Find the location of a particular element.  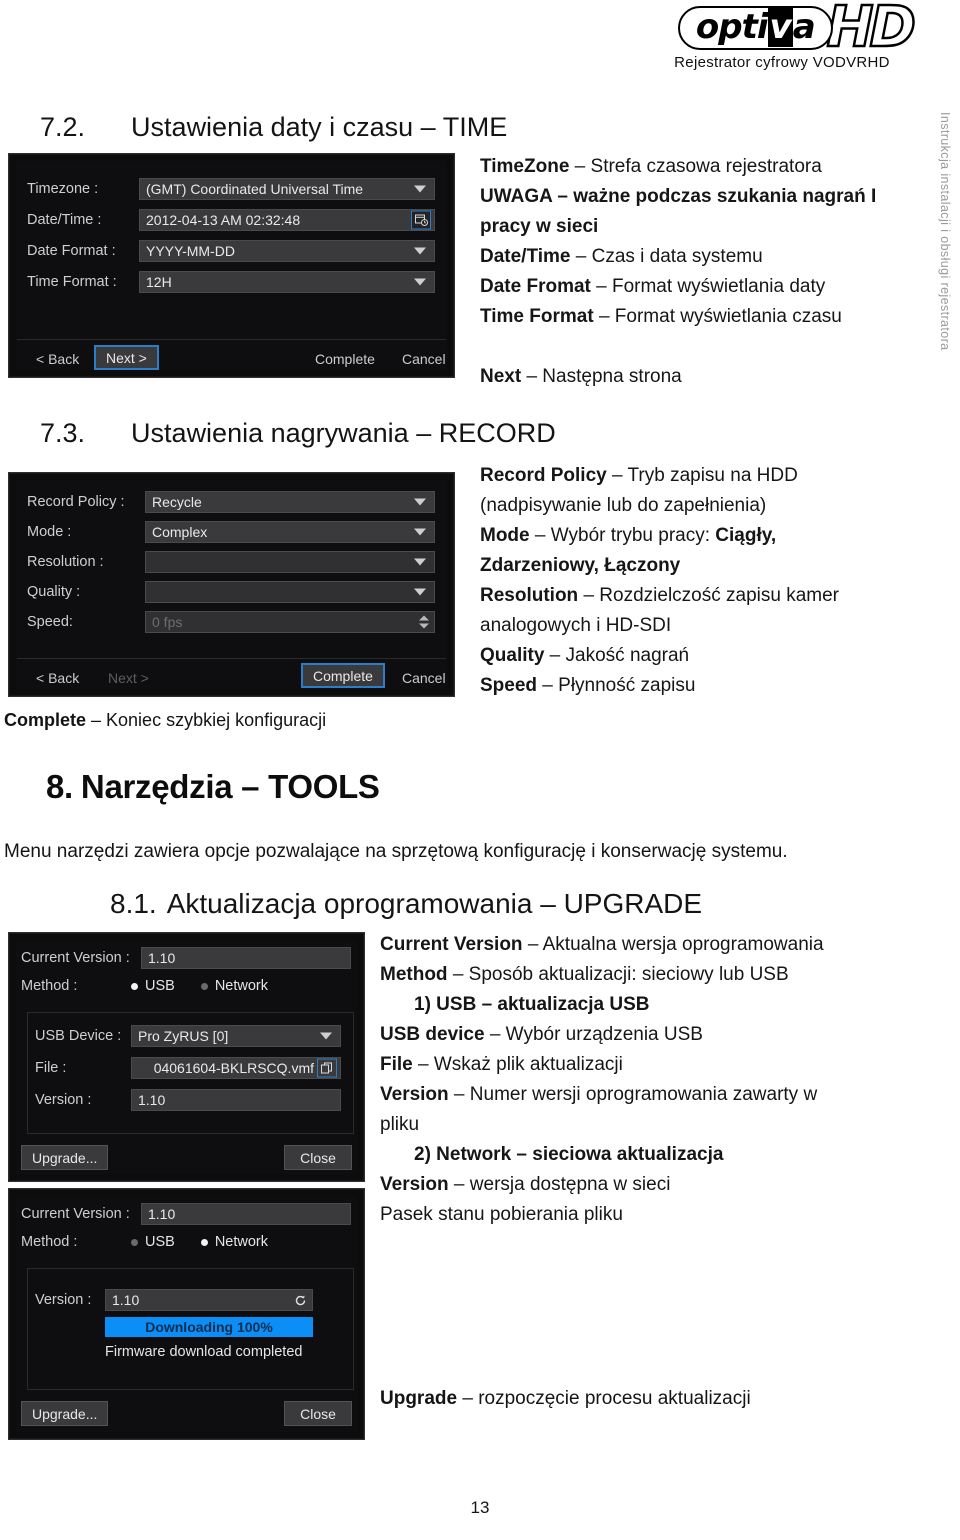

folder-browse-icon is located at coordinates (327, 1068).